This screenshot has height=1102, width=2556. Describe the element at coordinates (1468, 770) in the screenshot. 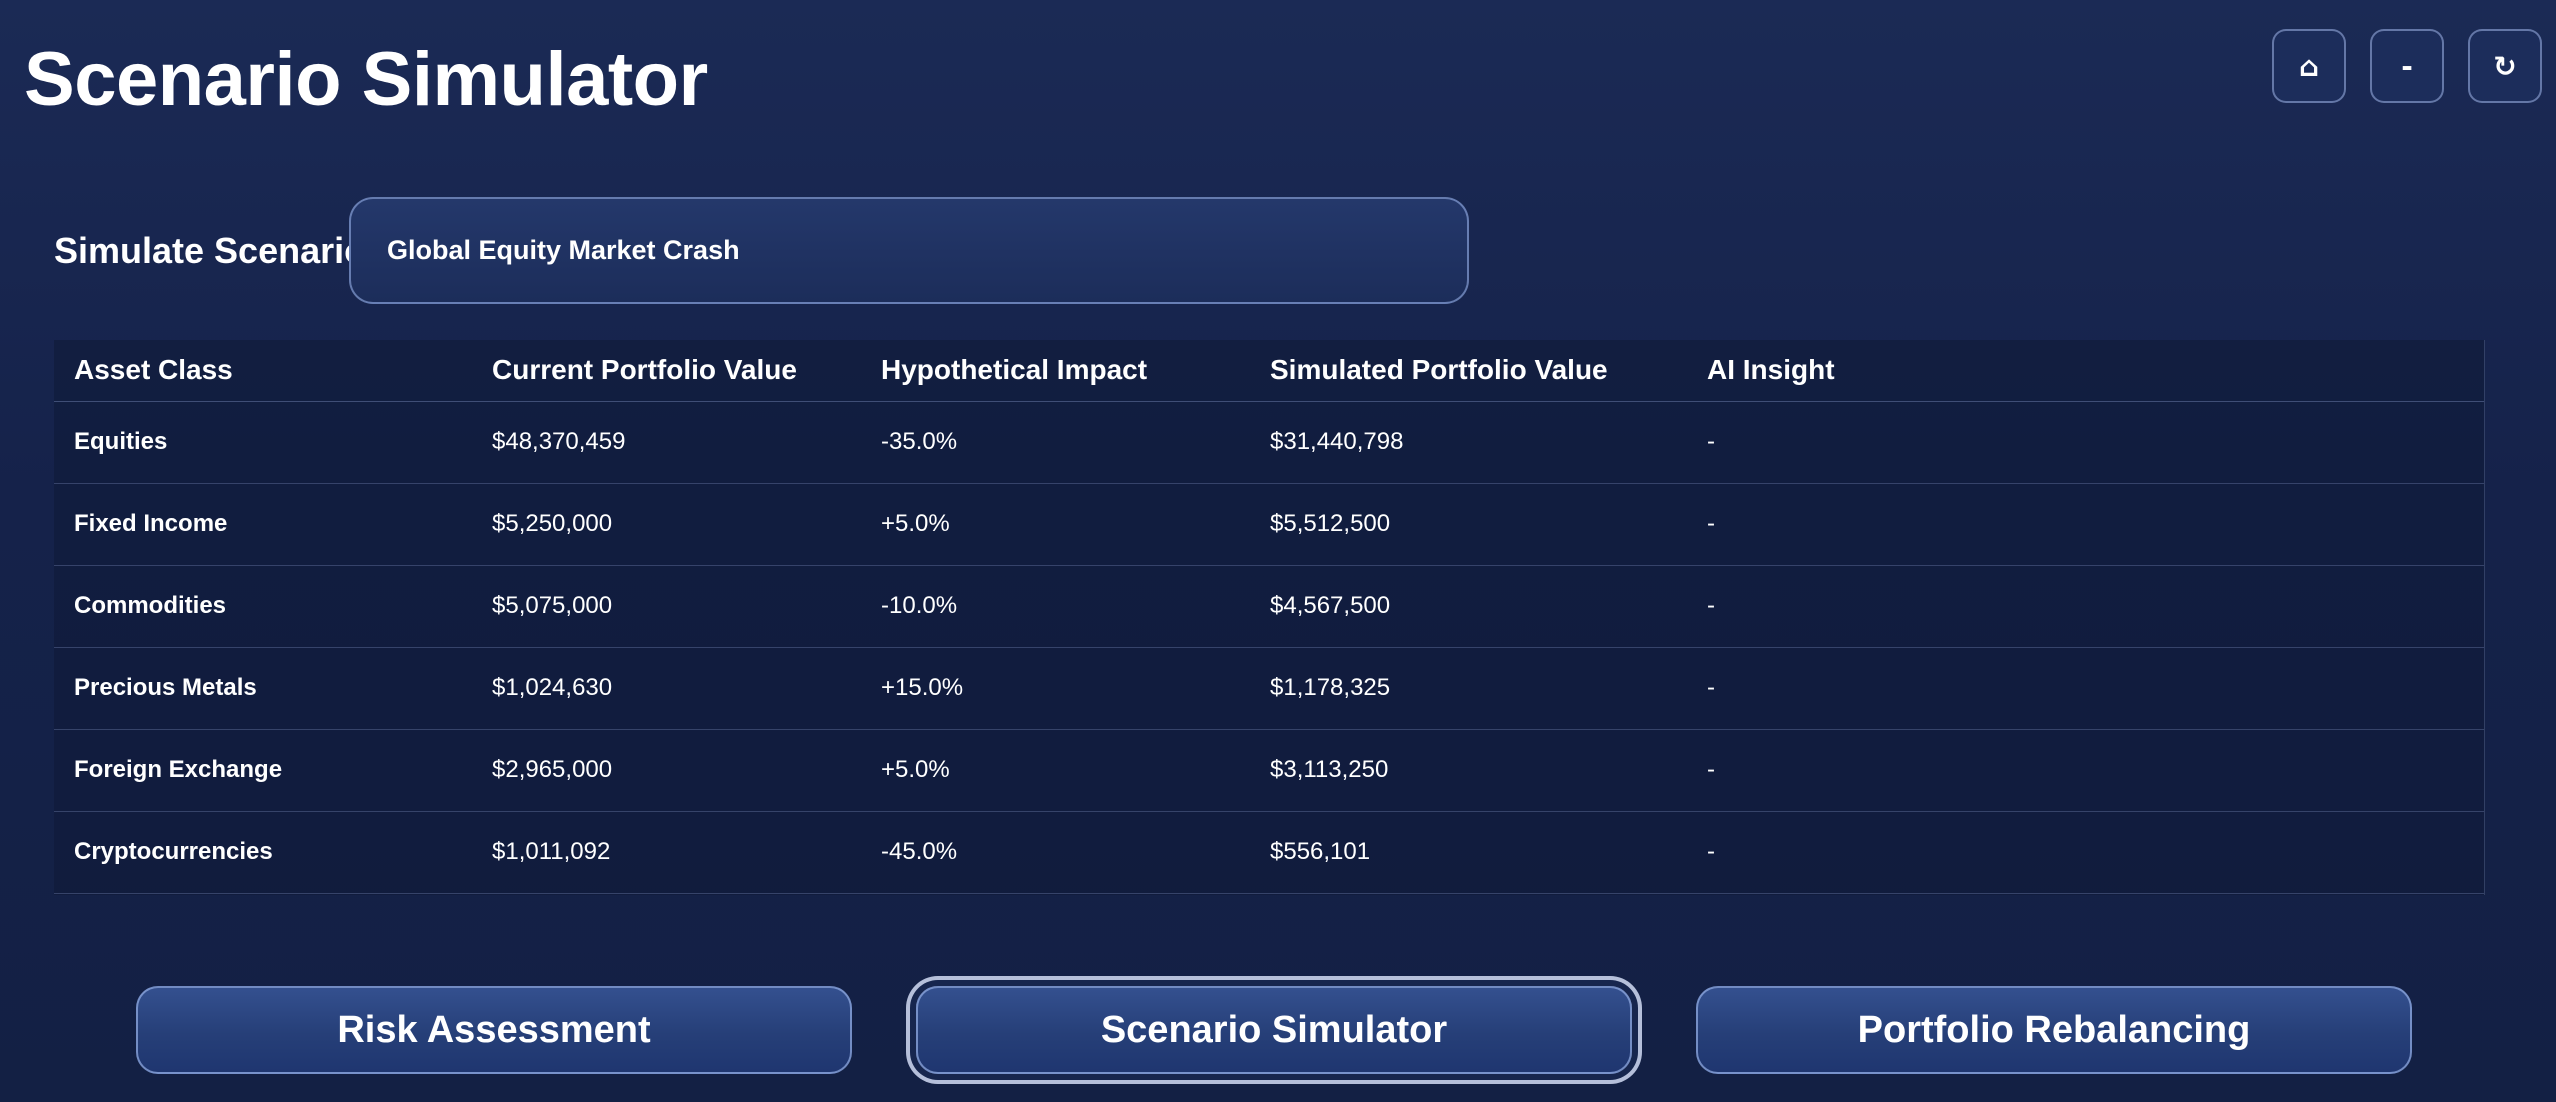

I see `simulated-value-cell: $3,113,250` at that location.